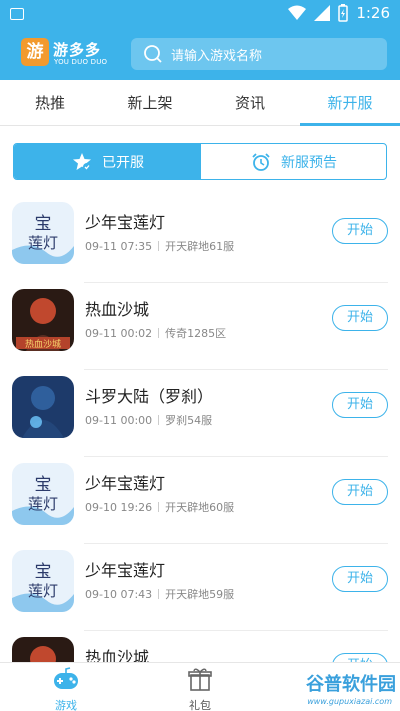  I want to click on watermark-text: 谷普软件园, so click(351, 684).